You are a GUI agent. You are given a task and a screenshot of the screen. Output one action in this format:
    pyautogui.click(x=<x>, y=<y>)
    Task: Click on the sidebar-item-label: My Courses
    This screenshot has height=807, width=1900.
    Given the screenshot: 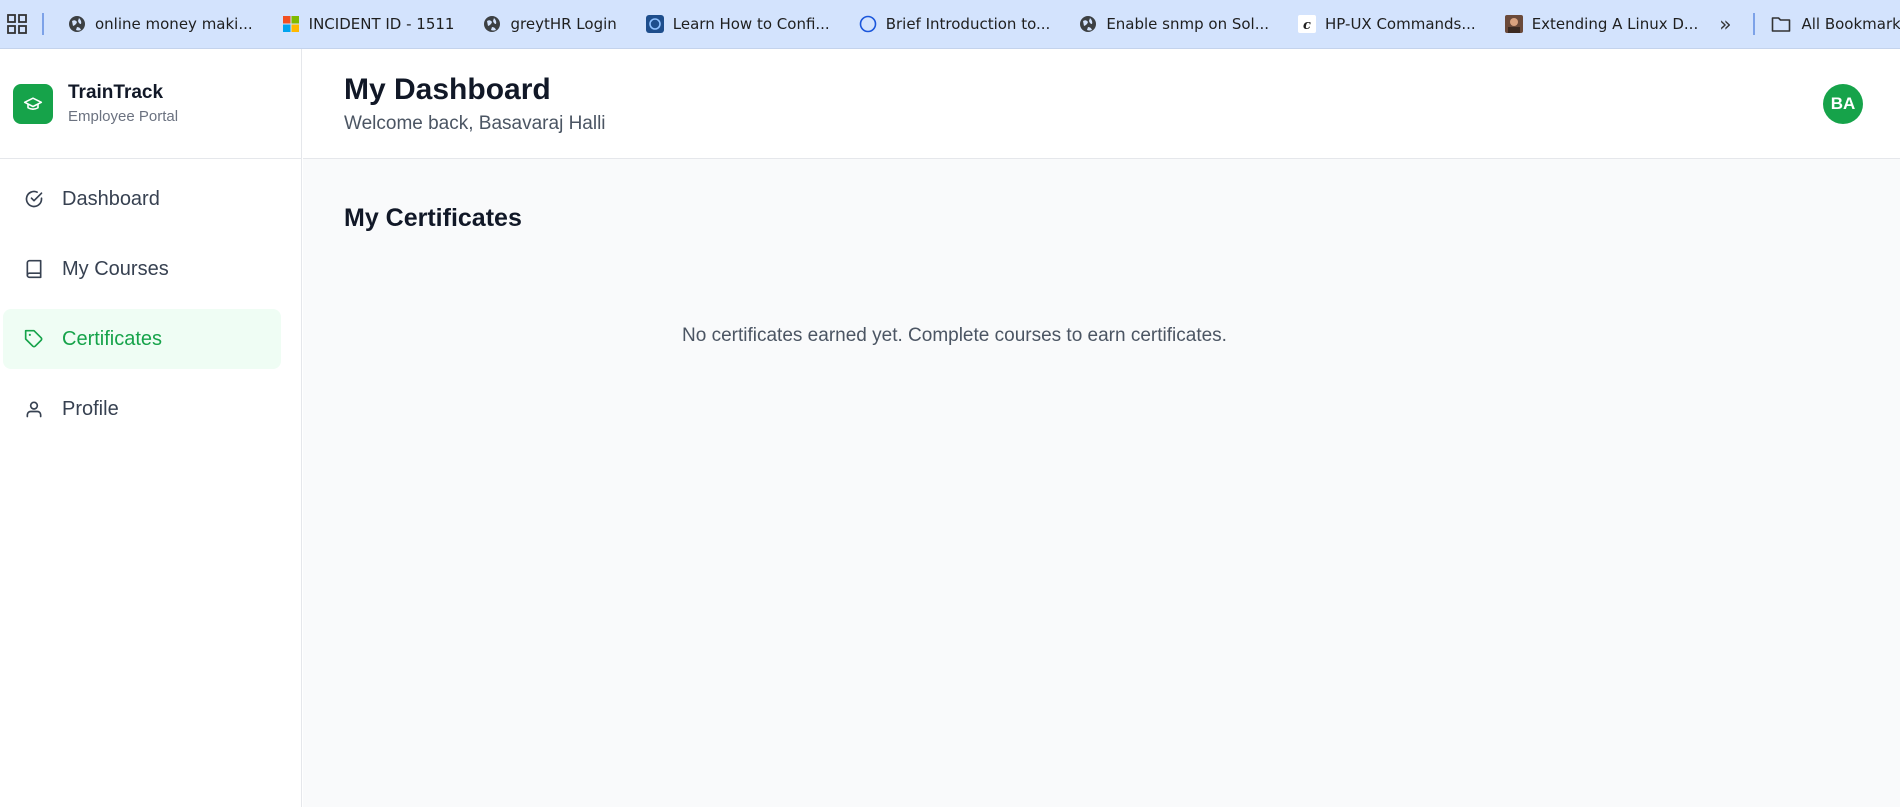 What is the action you would take?
    pyautogui.click(x=115, y=268)
    